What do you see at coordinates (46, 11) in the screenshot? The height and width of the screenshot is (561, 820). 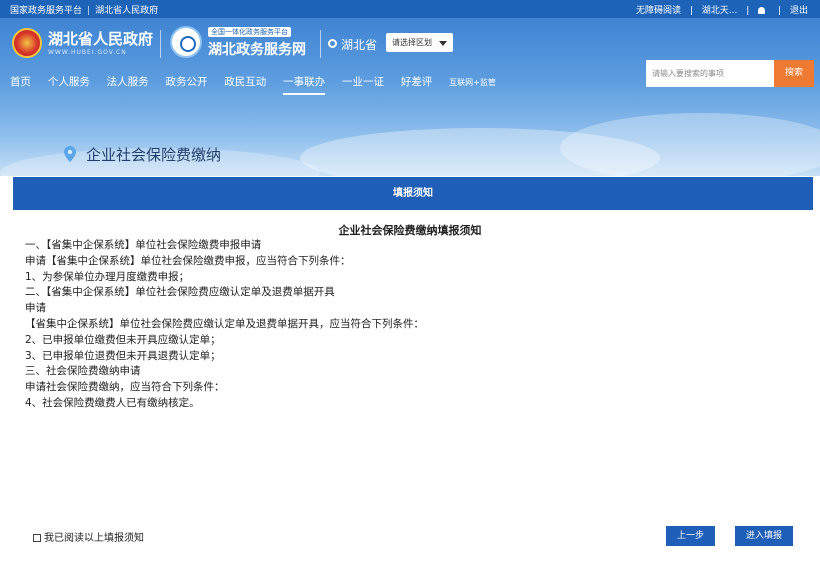 I see `national-platform-link: 国家政务服务平台` at bounding box center [46, 11].